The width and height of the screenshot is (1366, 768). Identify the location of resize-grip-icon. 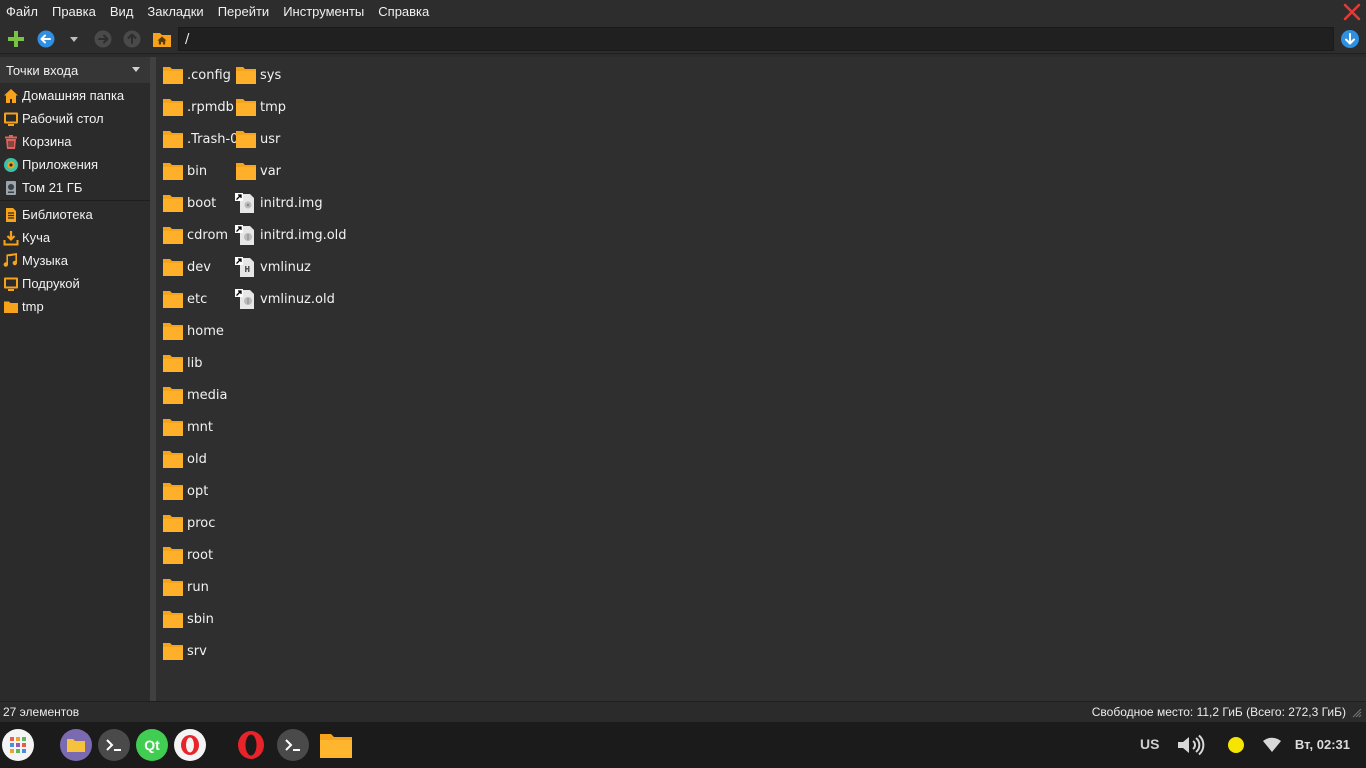
(1357, 713).